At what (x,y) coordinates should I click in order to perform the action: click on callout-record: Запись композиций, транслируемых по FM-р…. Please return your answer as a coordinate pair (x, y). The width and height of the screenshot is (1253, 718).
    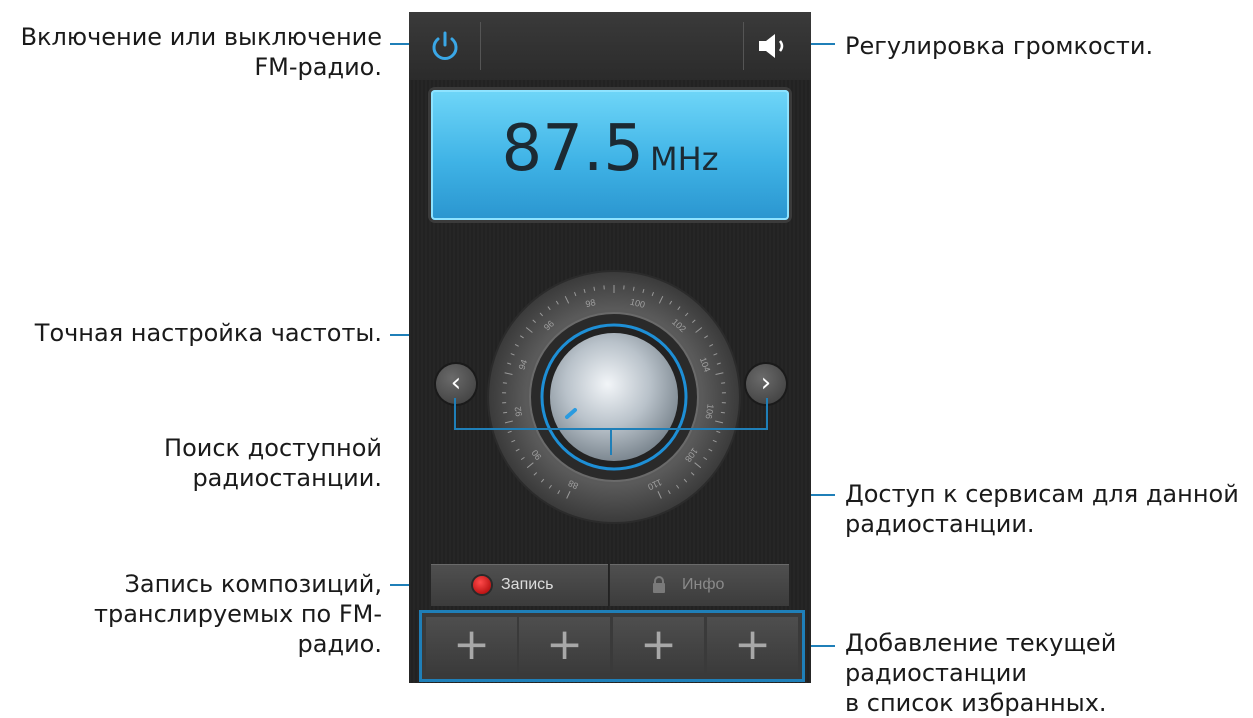
    Looking at the image, I should click on (201, 614).